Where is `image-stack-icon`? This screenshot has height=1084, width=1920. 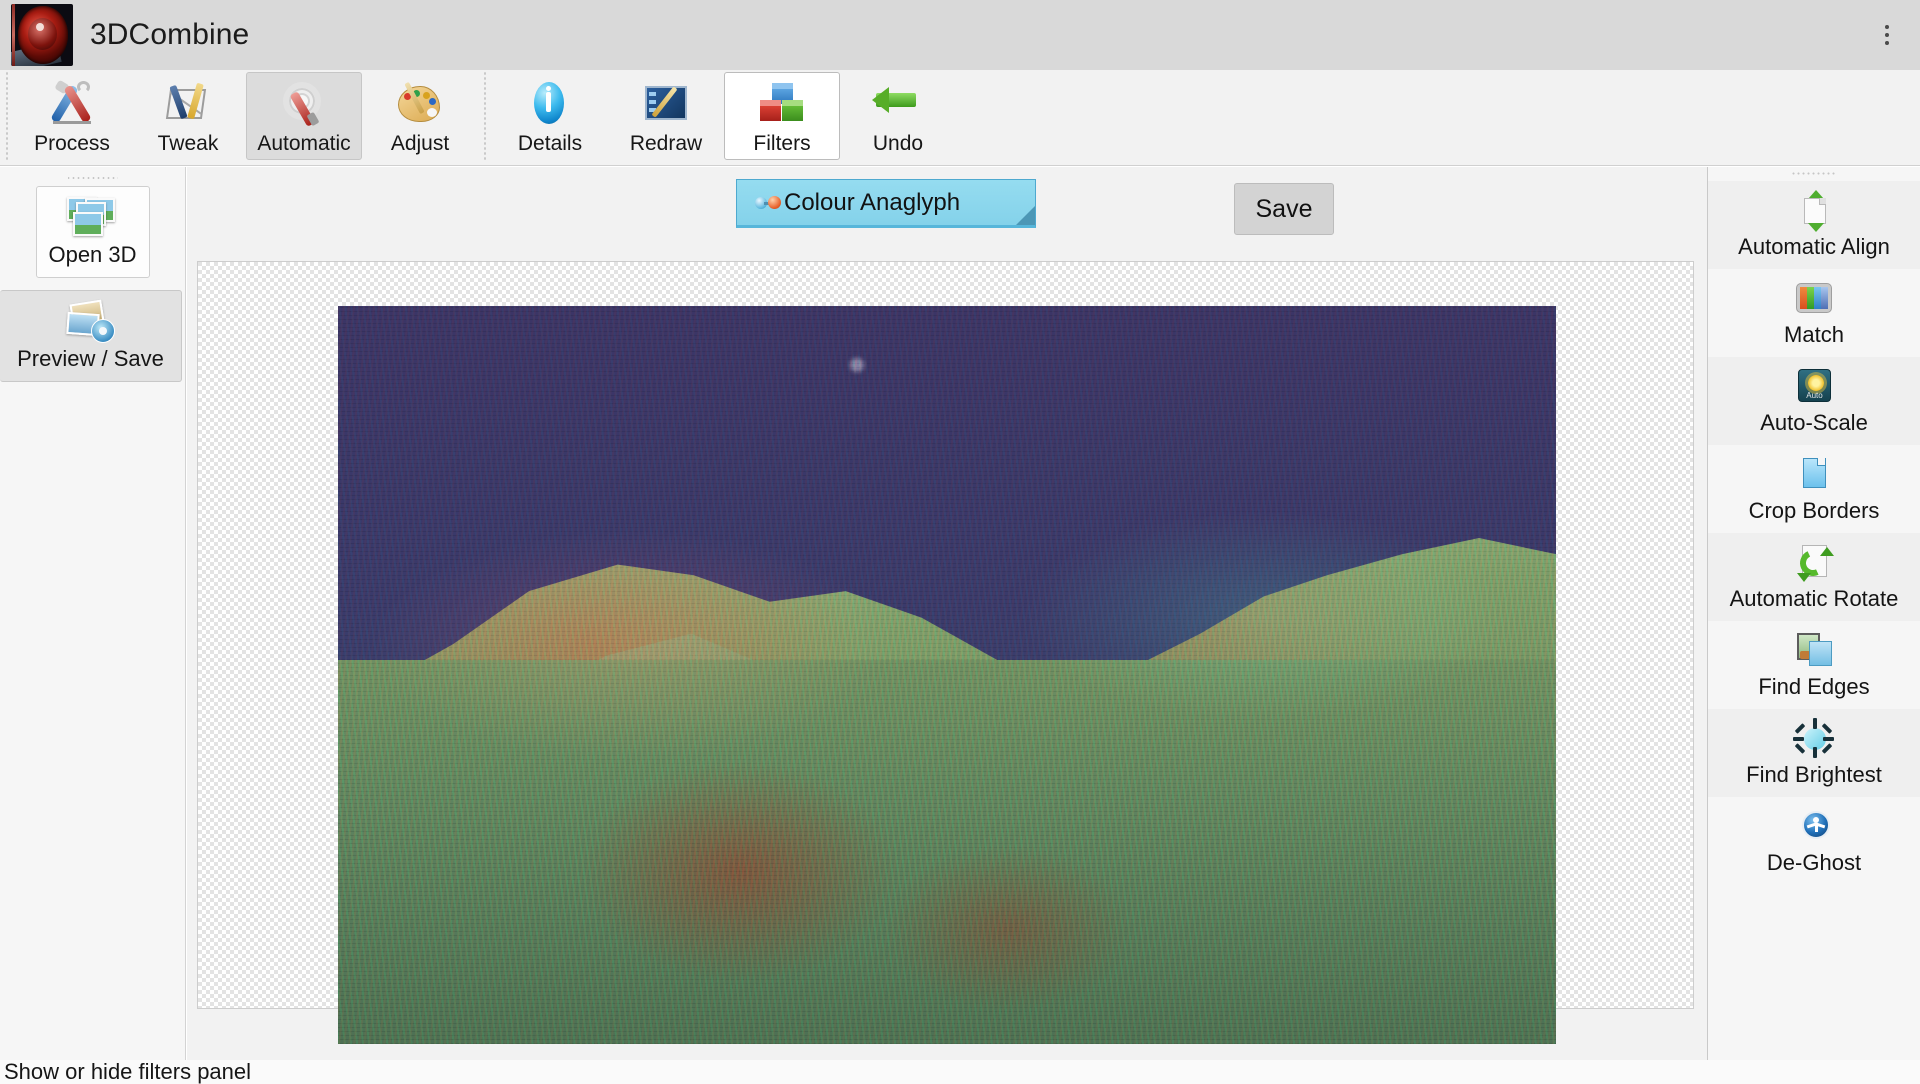
image-stack-icon is located at coordinates (92, 217).